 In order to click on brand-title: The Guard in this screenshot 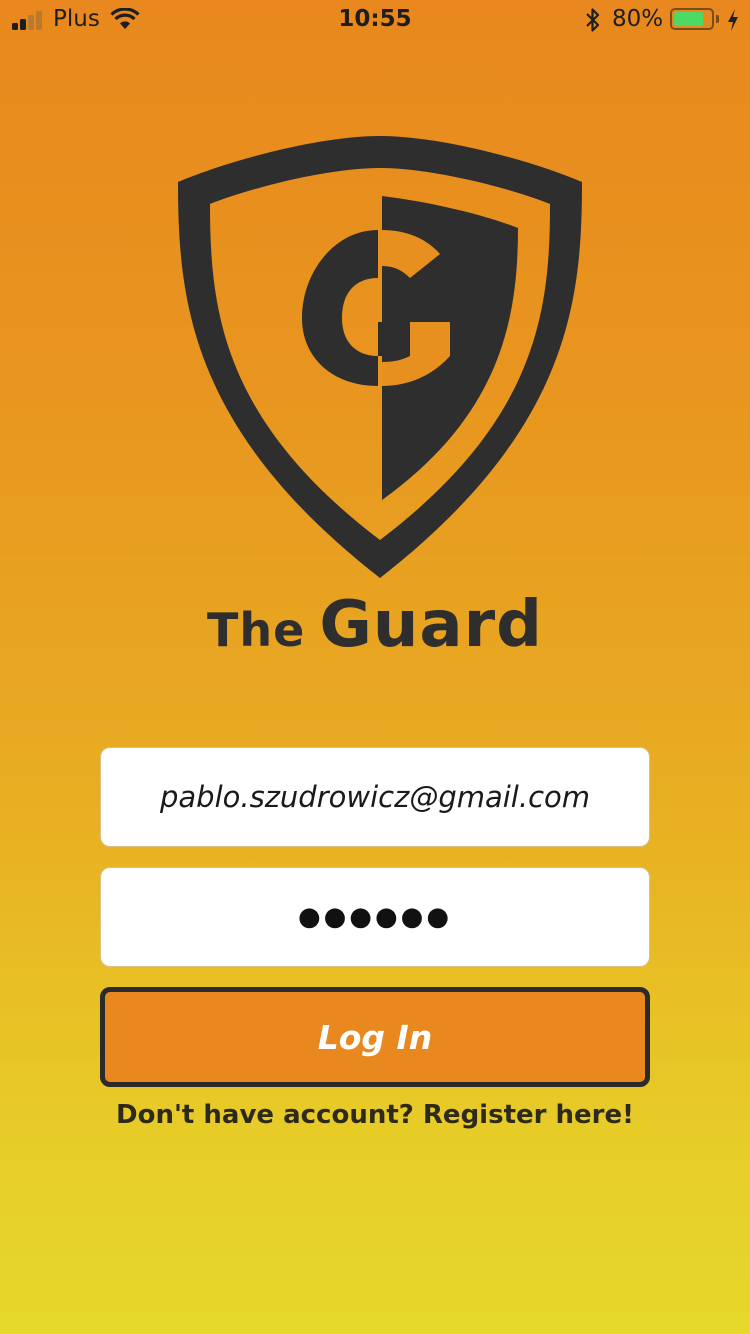, I will do `click(375, 625)`.